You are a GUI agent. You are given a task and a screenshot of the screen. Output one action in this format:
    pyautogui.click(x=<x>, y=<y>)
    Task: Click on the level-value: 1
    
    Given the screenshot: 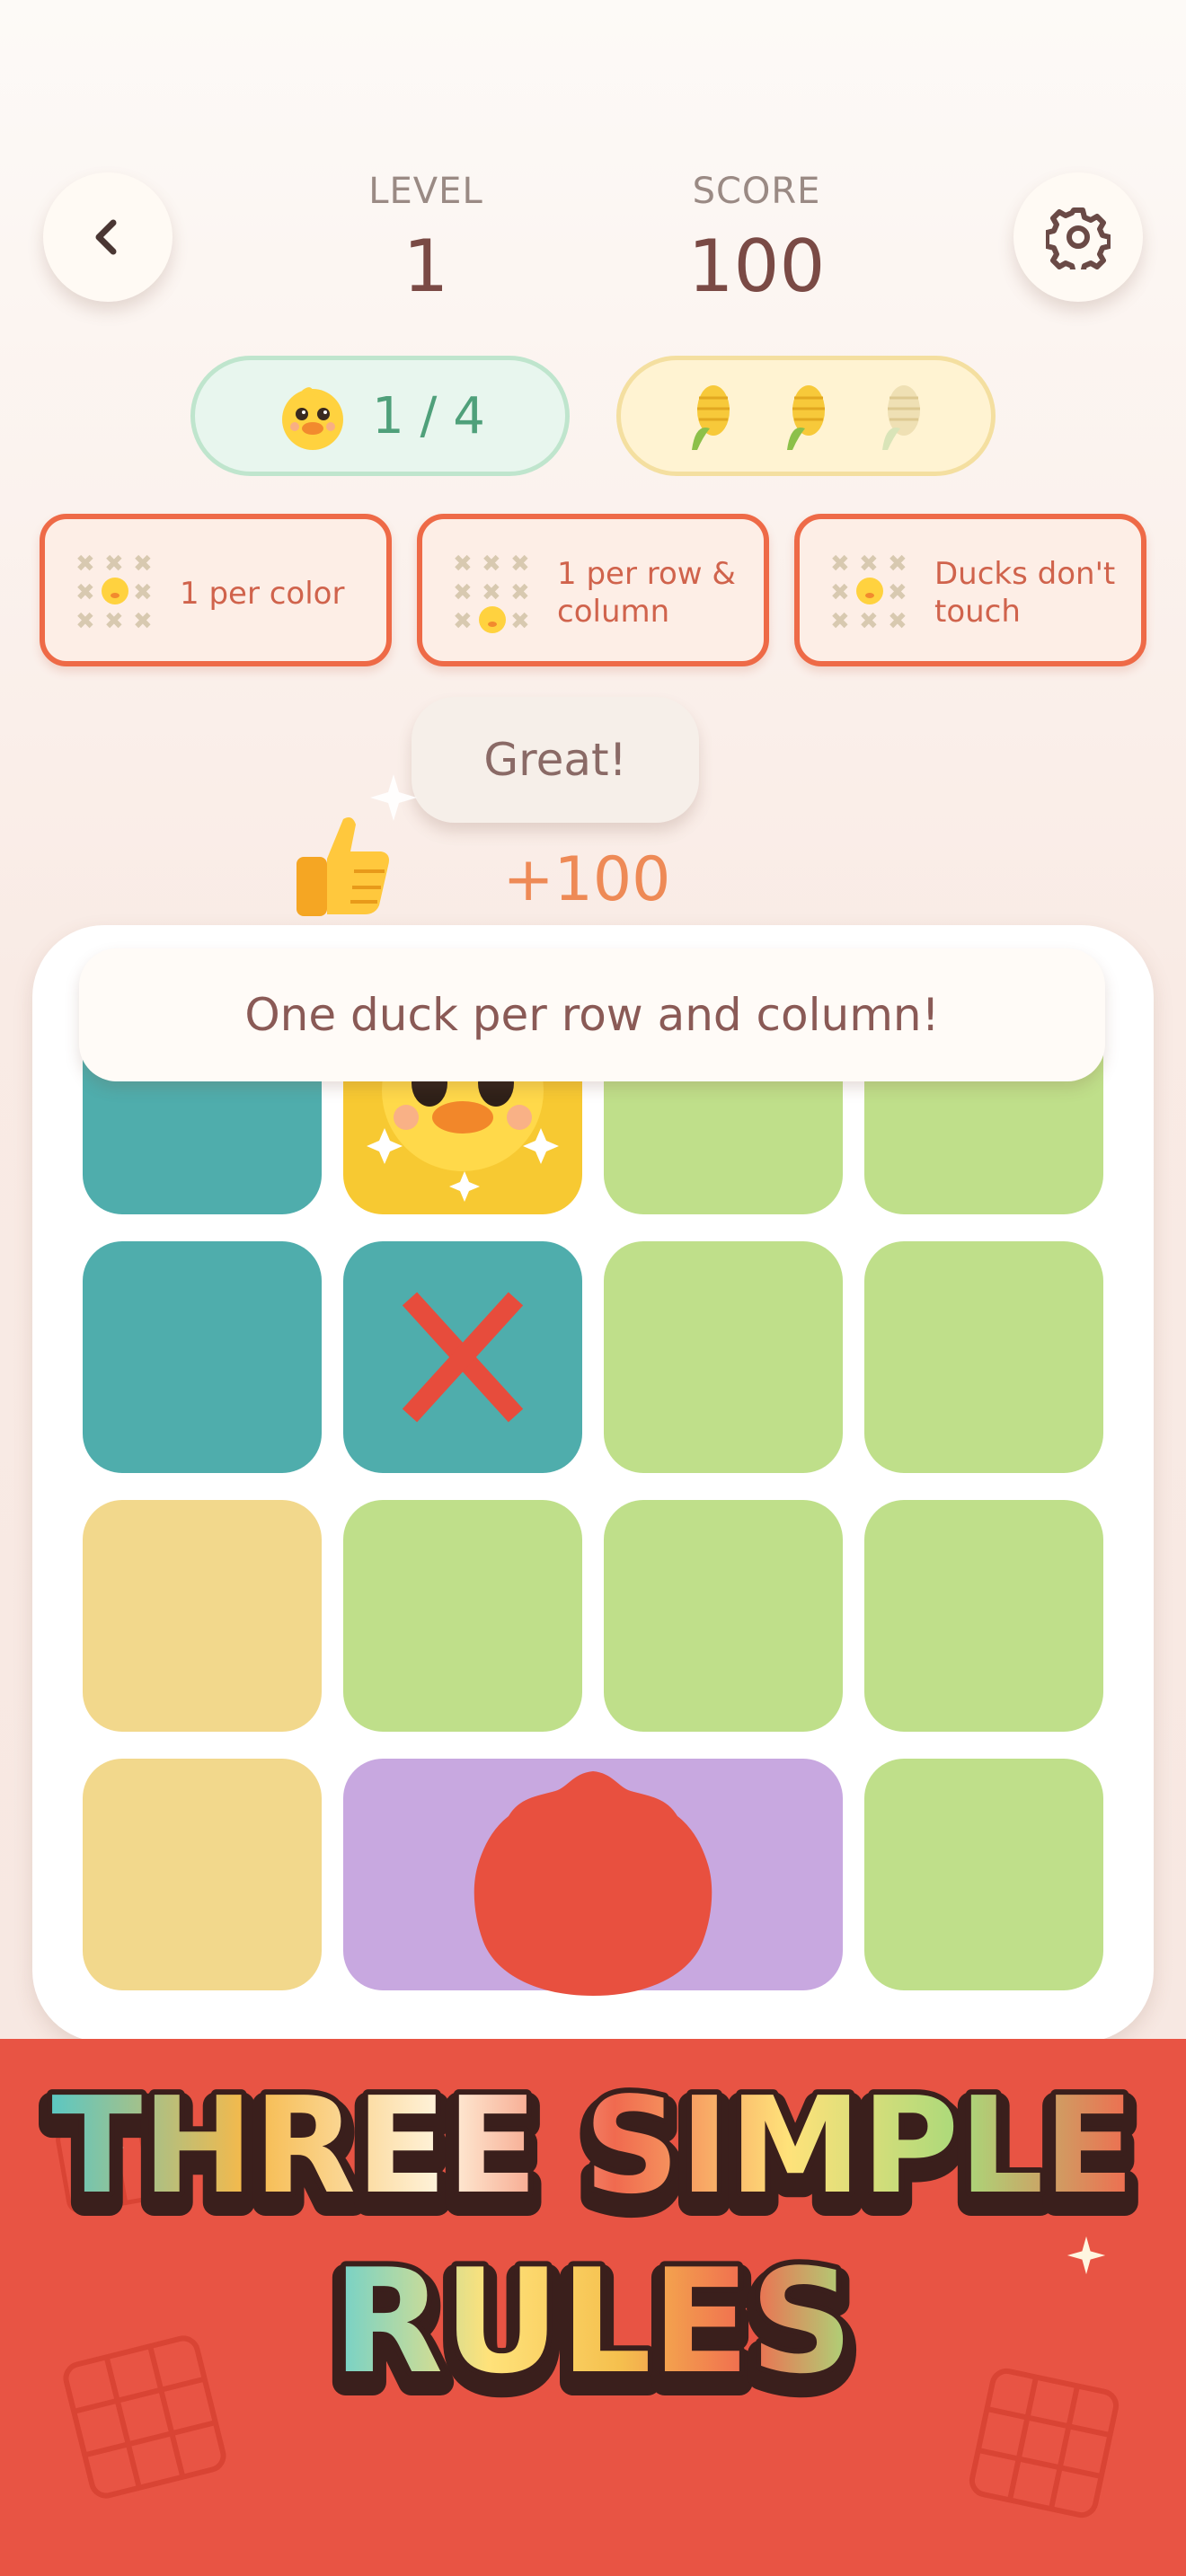 What is the action you would take?
    pyautogui.click(x=426, y=266)
    